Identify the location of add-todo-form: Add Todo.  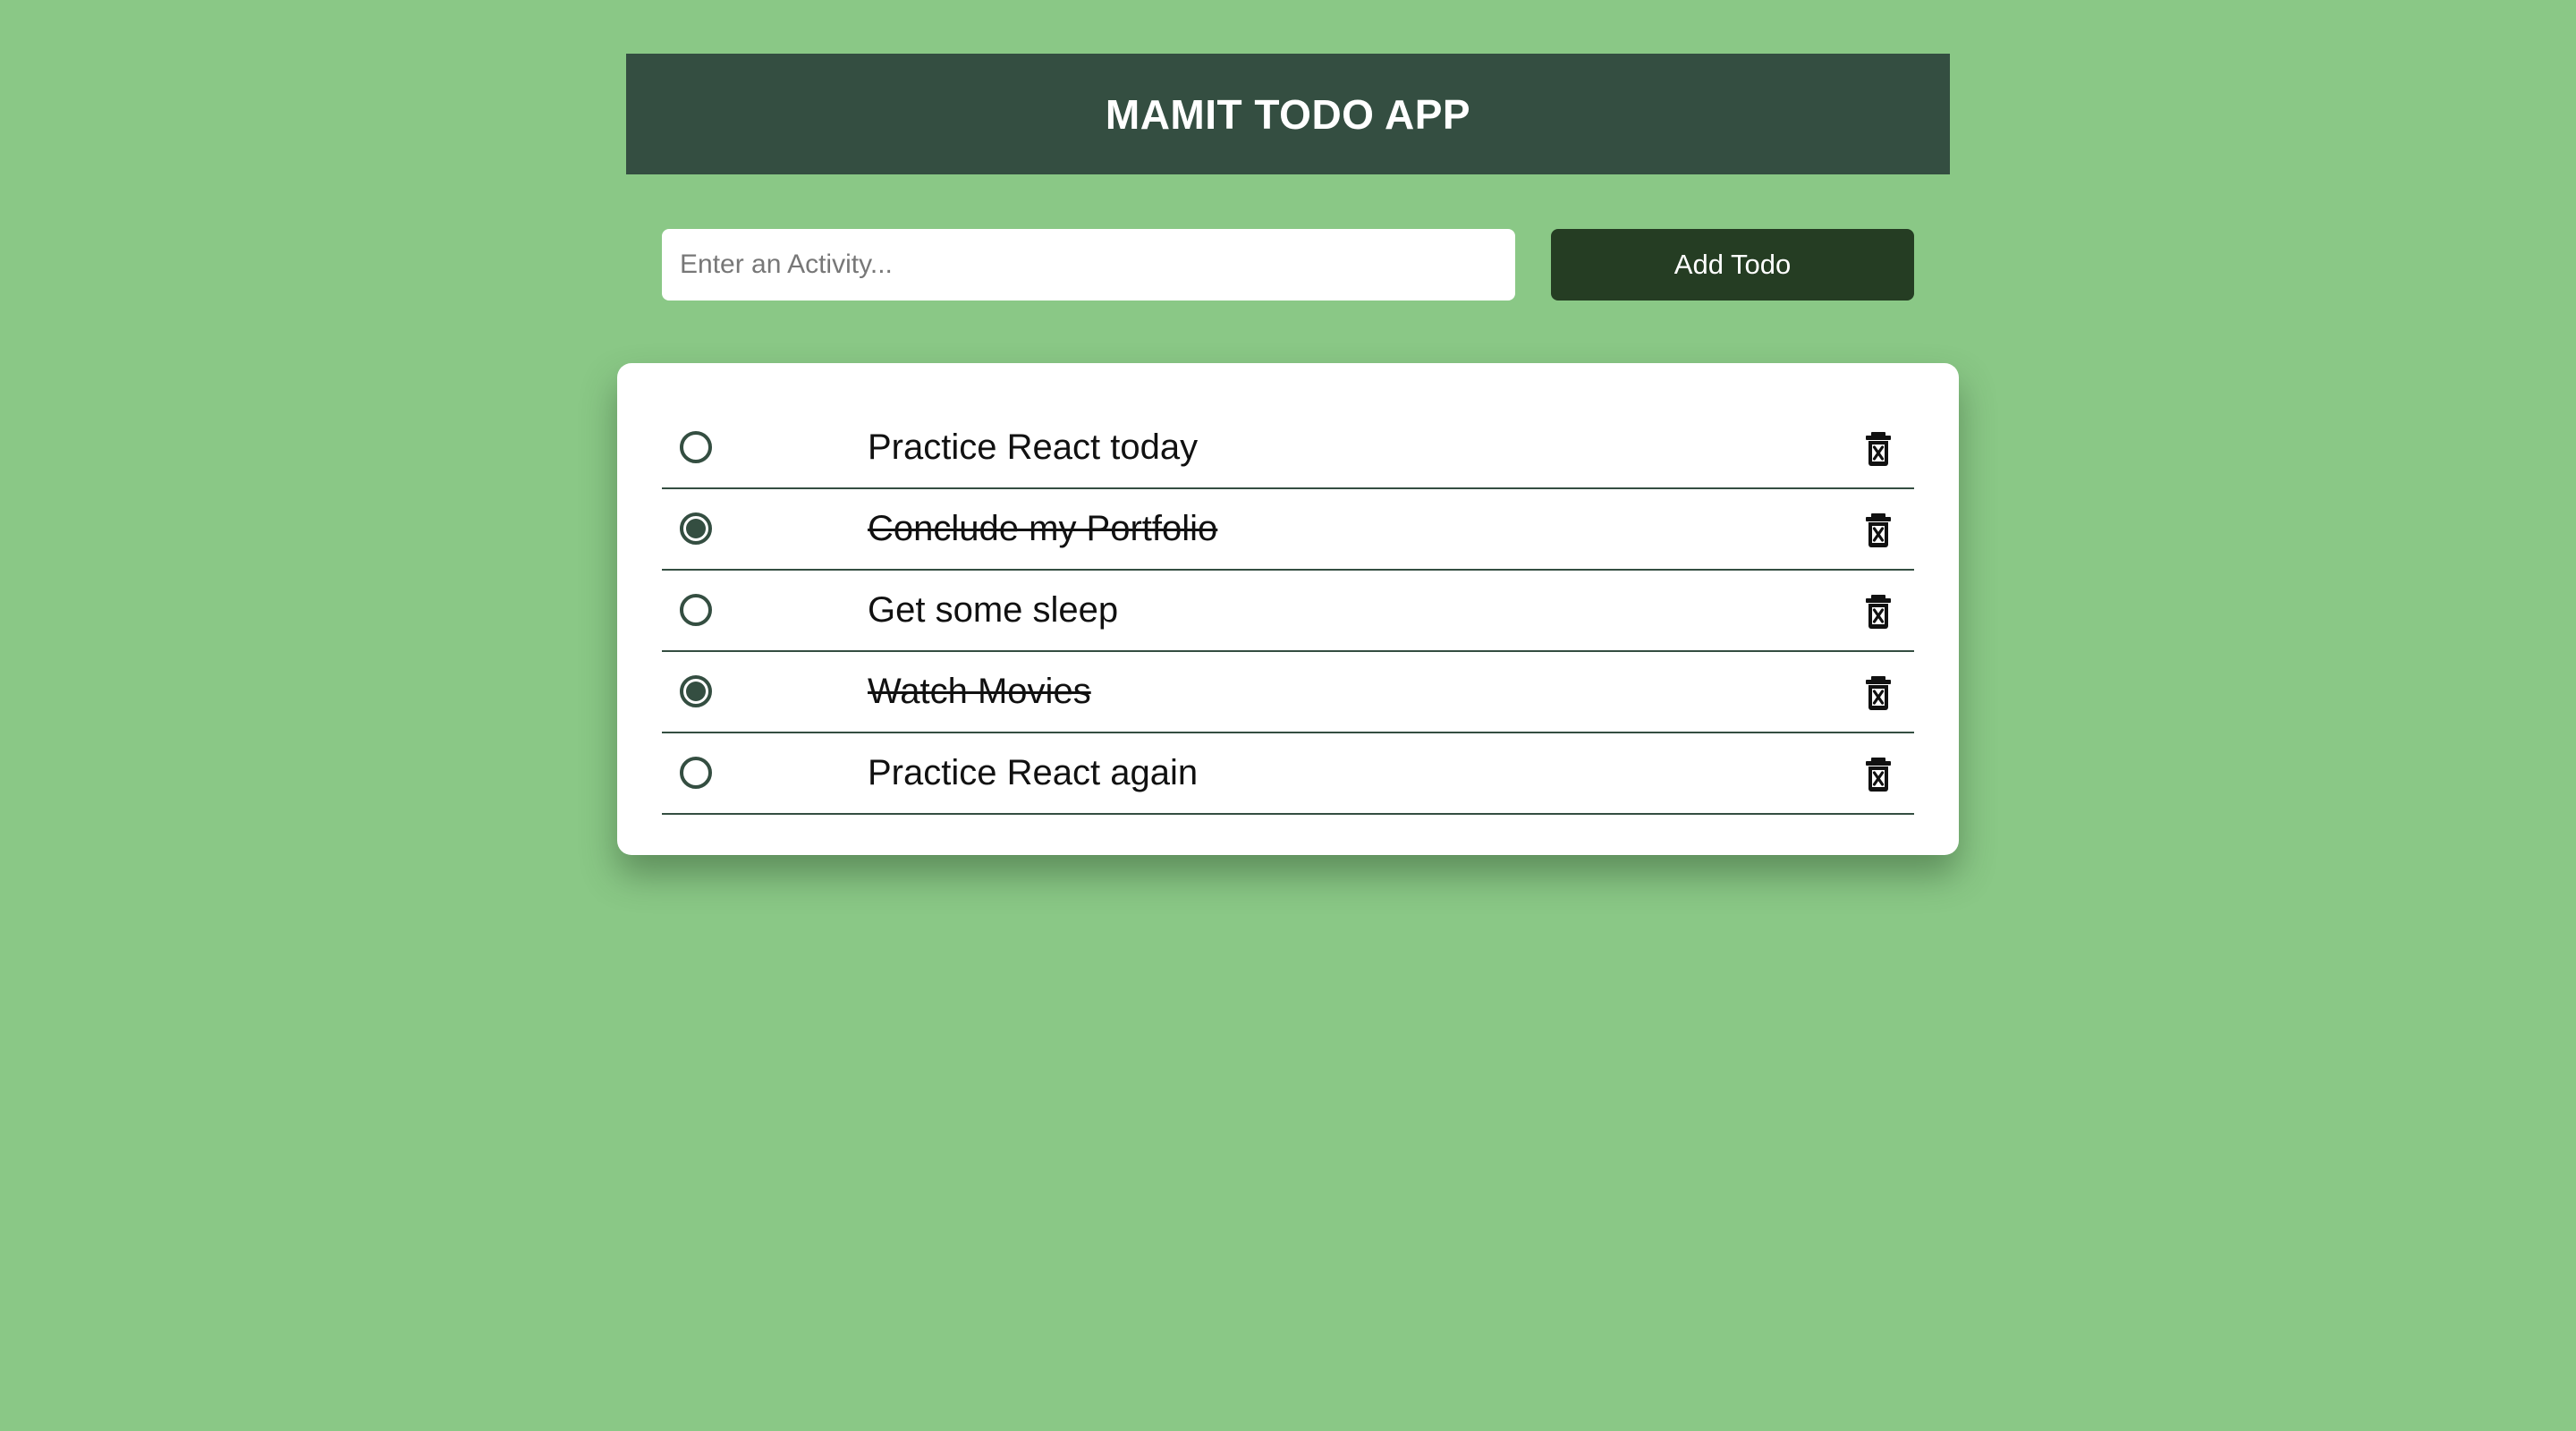
(1288, 265).